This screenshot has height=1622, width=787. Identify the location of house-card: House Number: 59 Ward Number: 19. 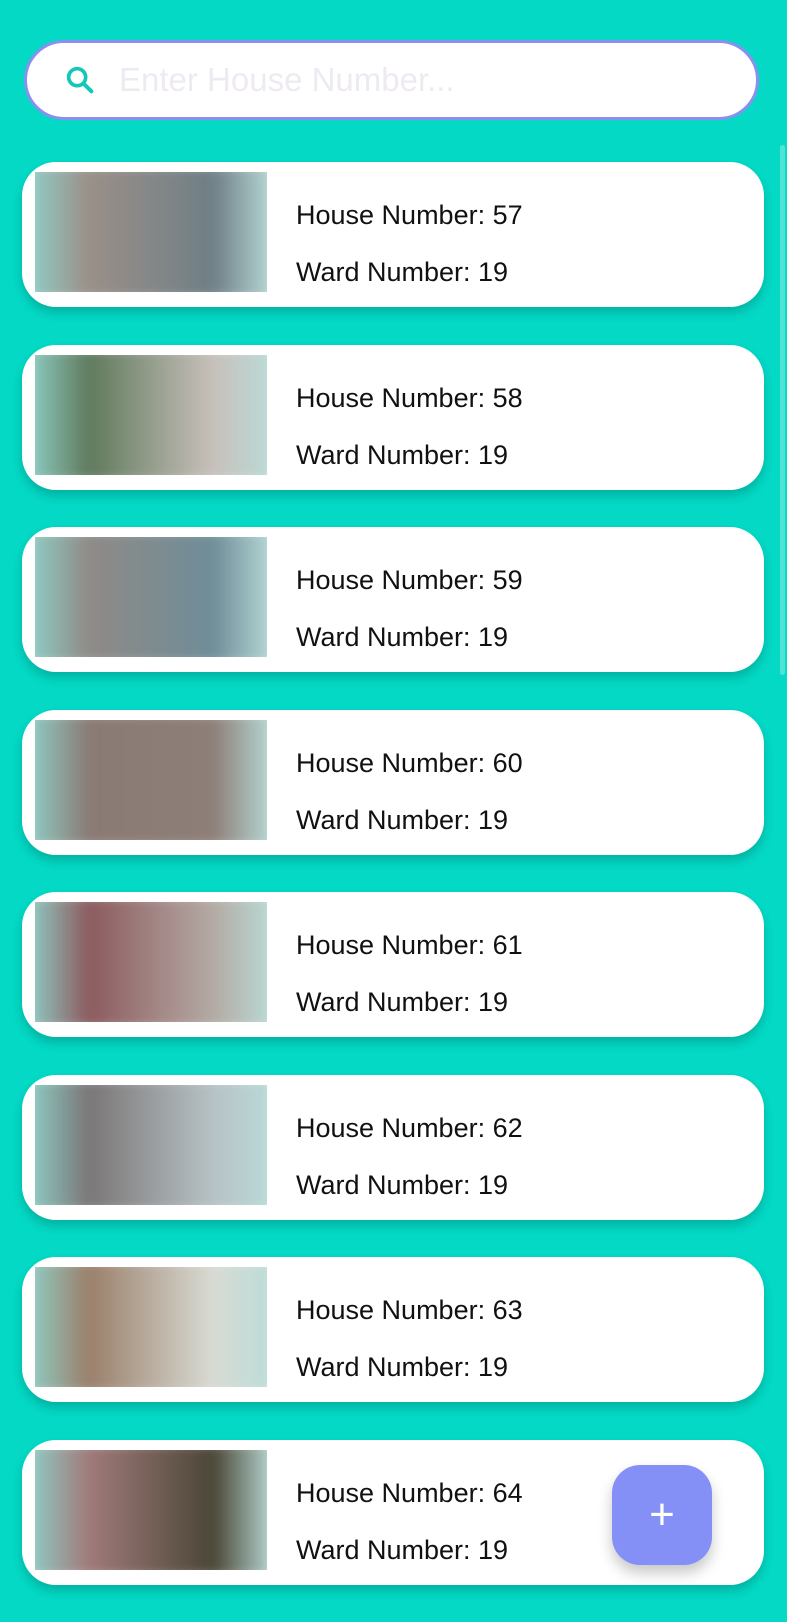
(393, 599).